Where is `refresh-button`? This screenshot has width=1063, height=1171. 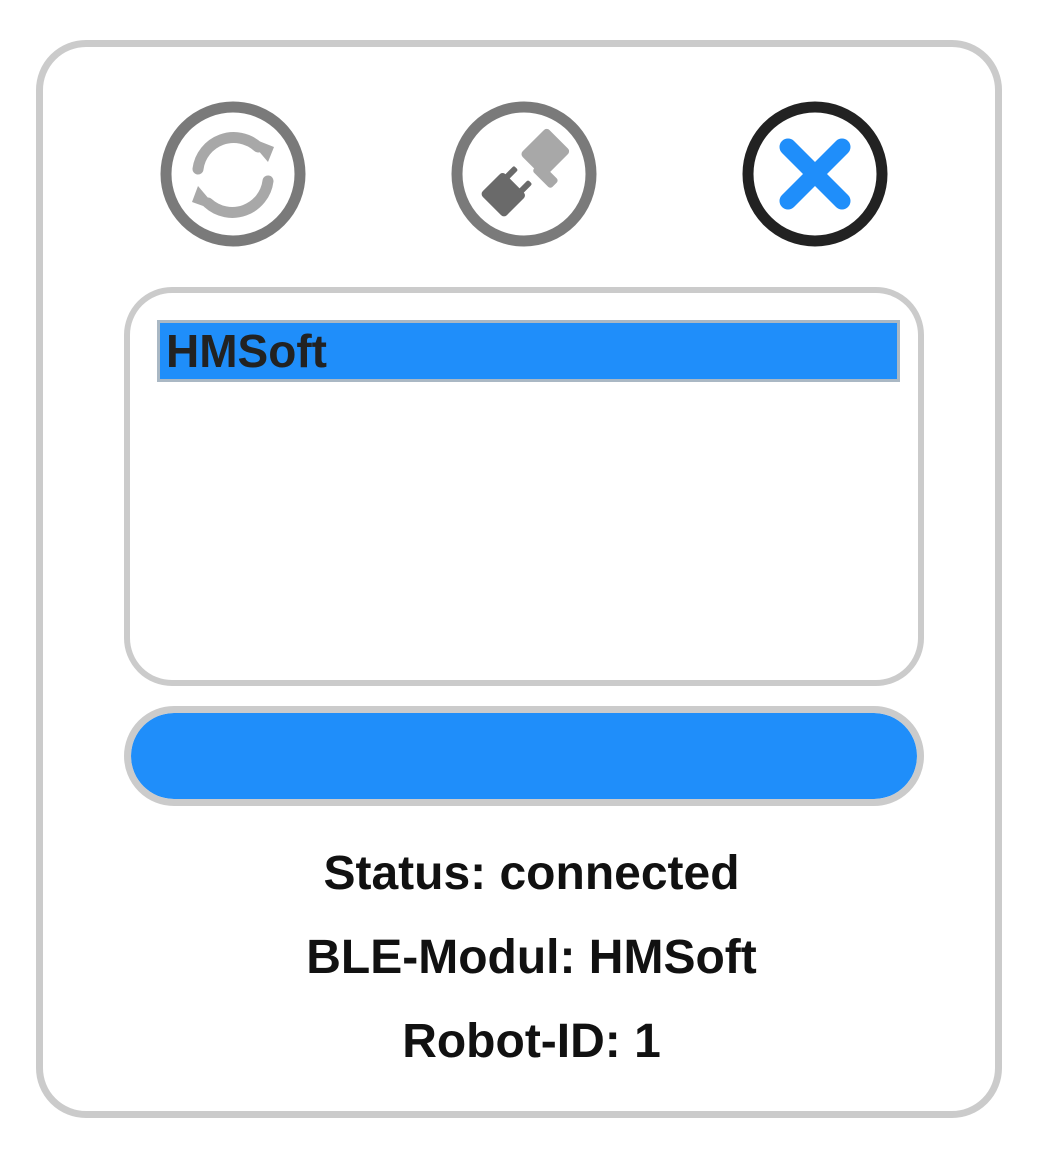 refresh-button is located at coordinates (233, 174).